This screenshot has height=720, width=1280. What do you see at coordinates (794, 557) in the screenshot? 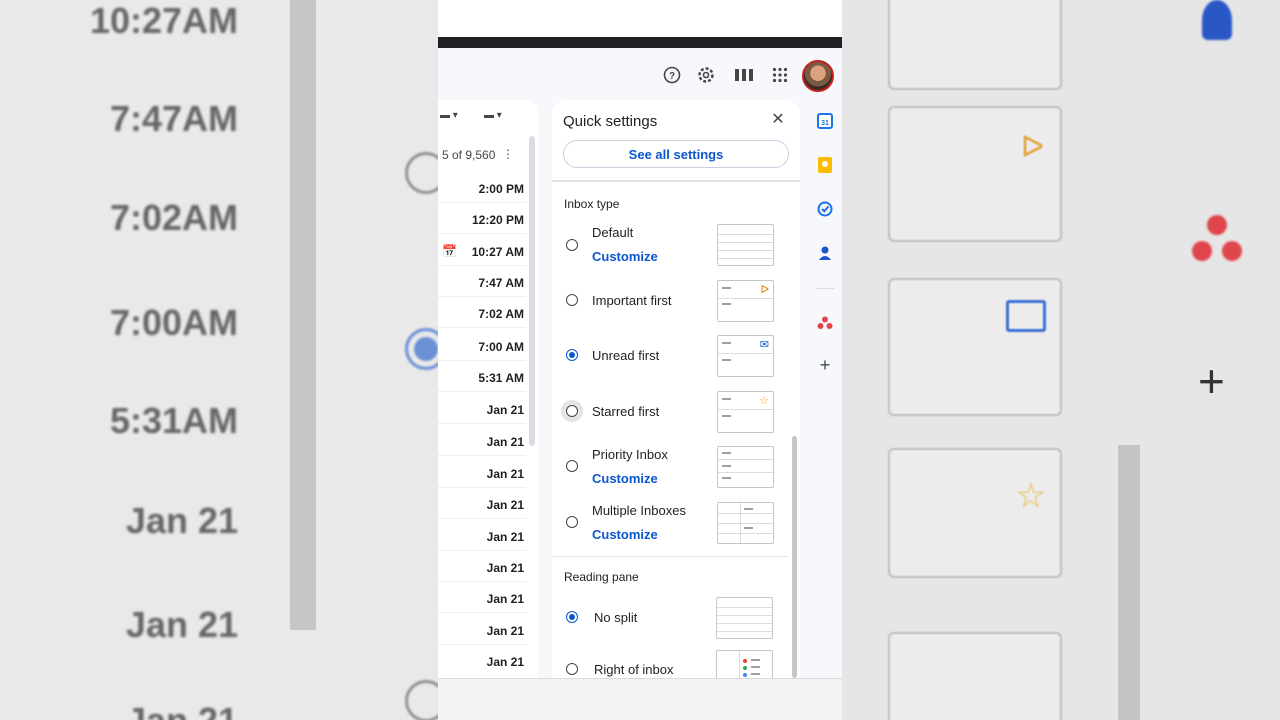
I see `quick-settings-scrollbar` at bounding box center [794, 557].